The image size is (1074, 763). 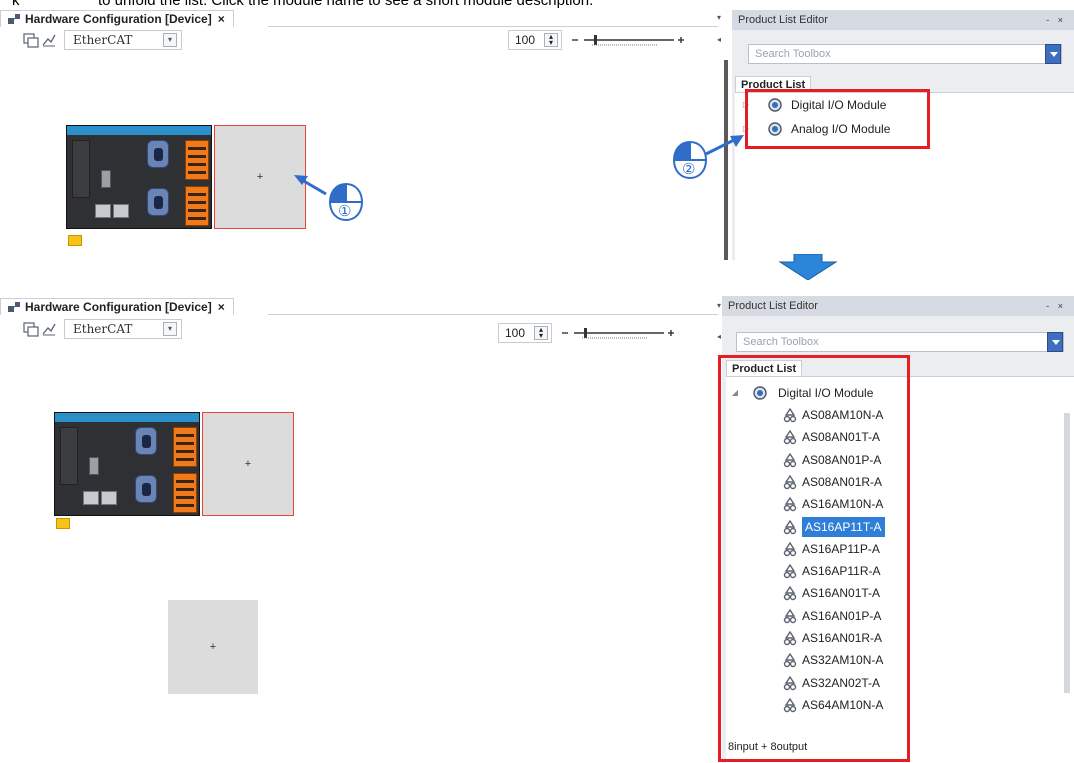 I want to click on bottom-doc-tab-row: Hardware Configuration [Device] × ▾, so click(x=363, y=306).